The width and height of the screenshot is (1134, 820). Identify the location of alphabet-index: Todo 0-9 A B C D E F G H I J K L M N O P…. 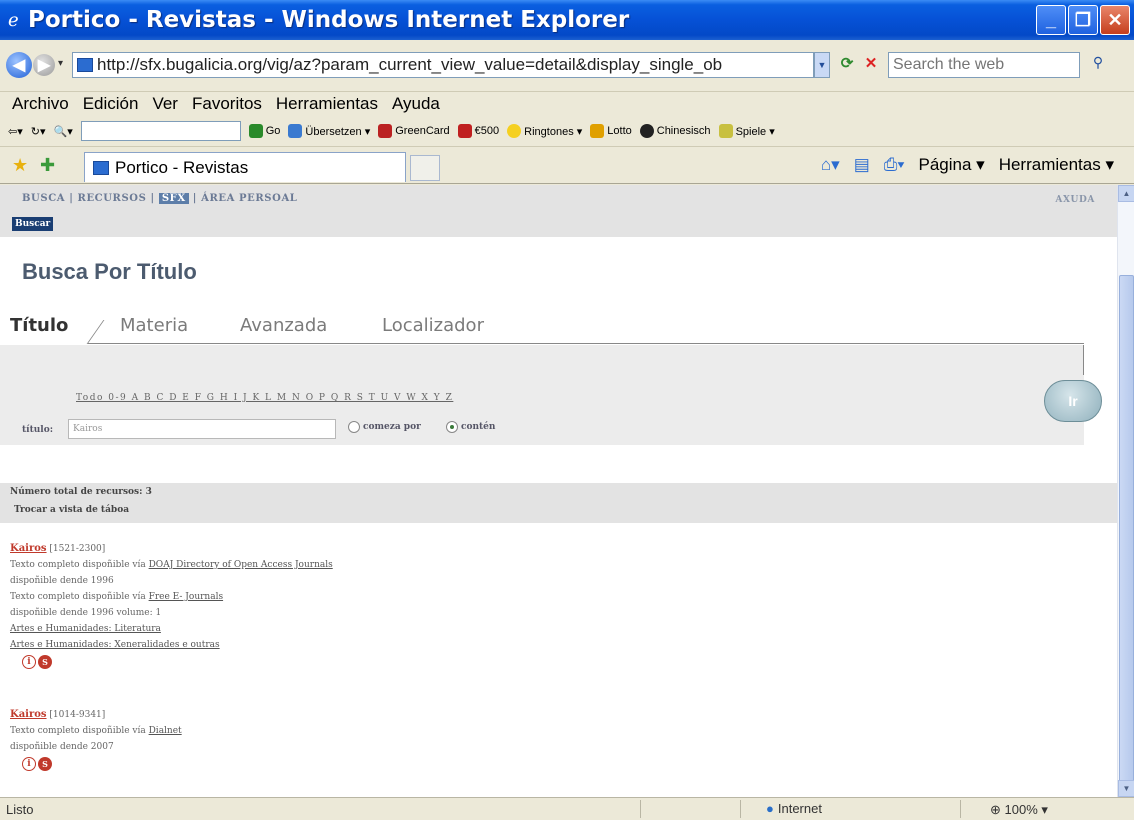
(264, 398).